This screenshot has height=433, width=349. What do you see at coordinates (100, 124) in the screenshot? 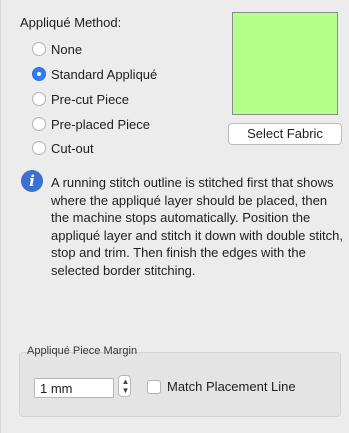
I see `radio-label-pre-placed-piece: Pre-placed Piece` at bounding box center [100, 124].